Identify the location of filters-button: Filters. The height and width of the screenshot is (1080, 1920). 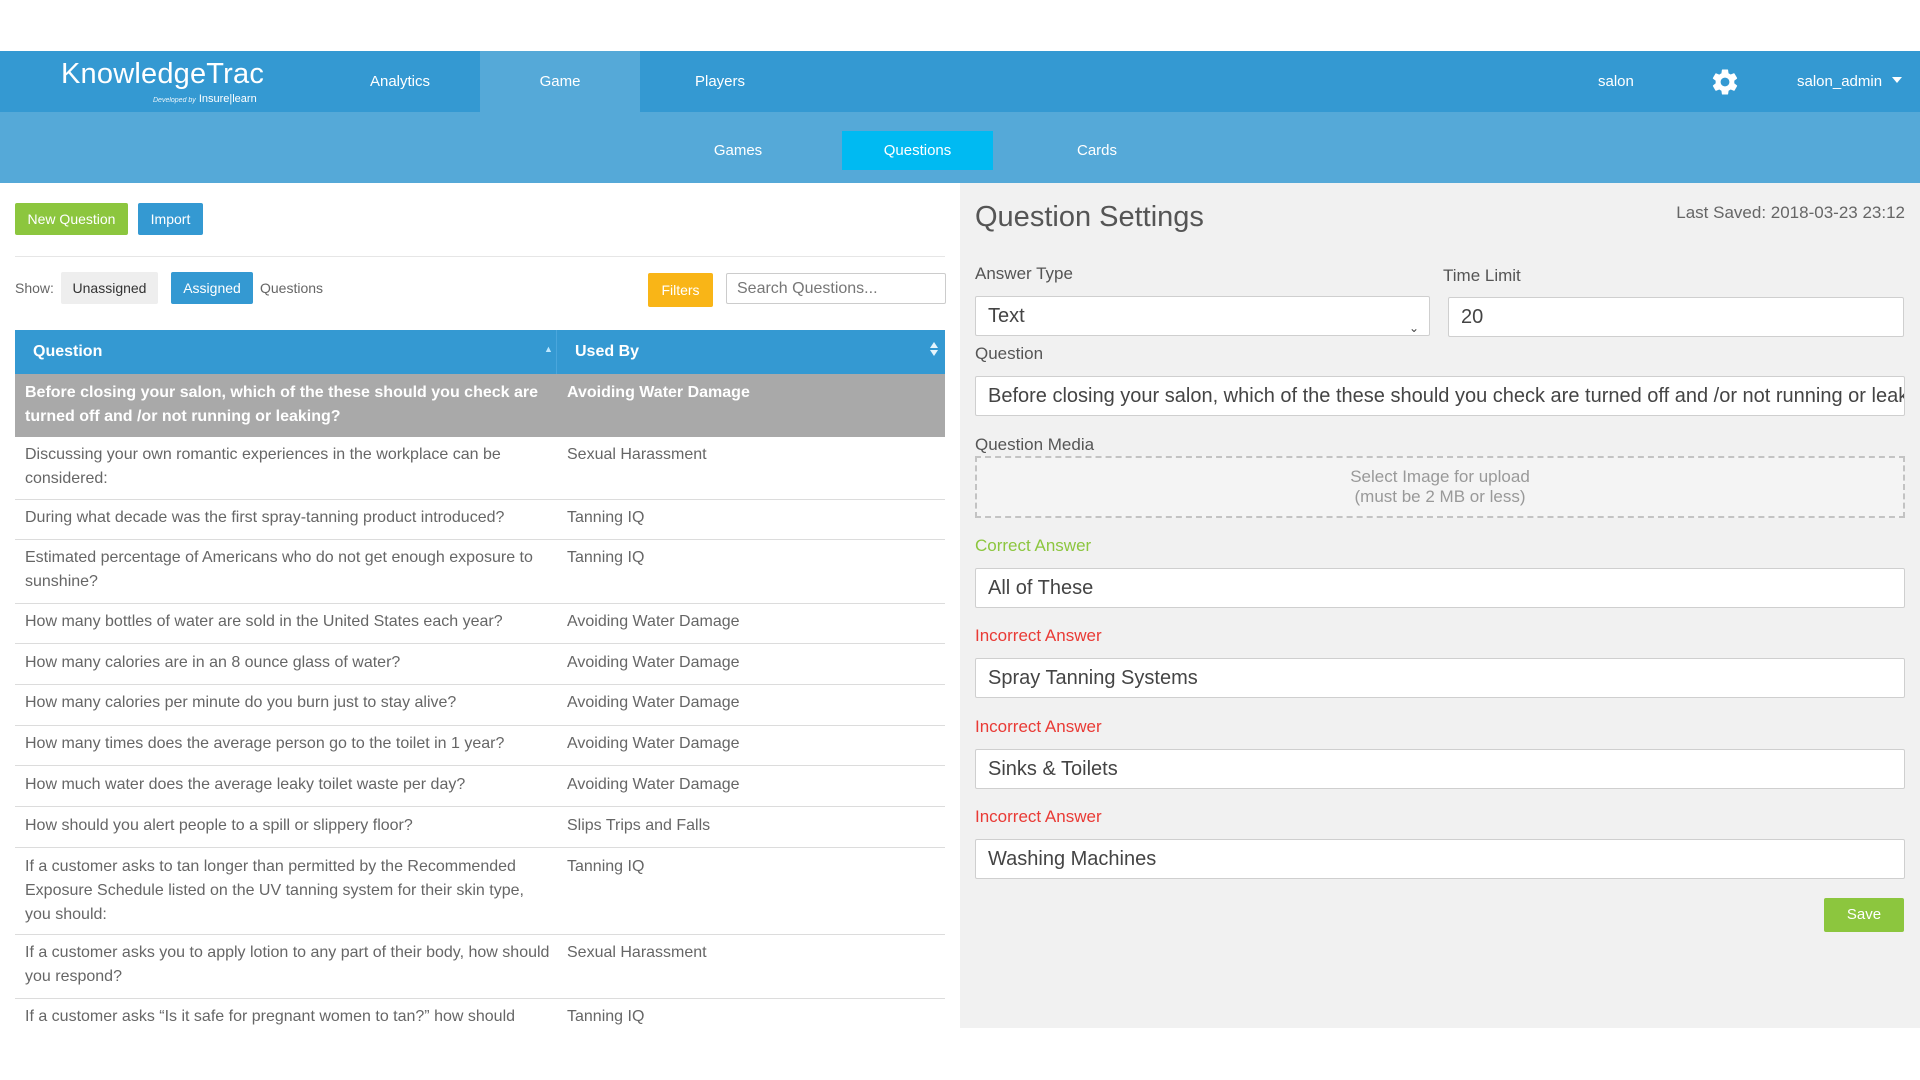
(680, 290).